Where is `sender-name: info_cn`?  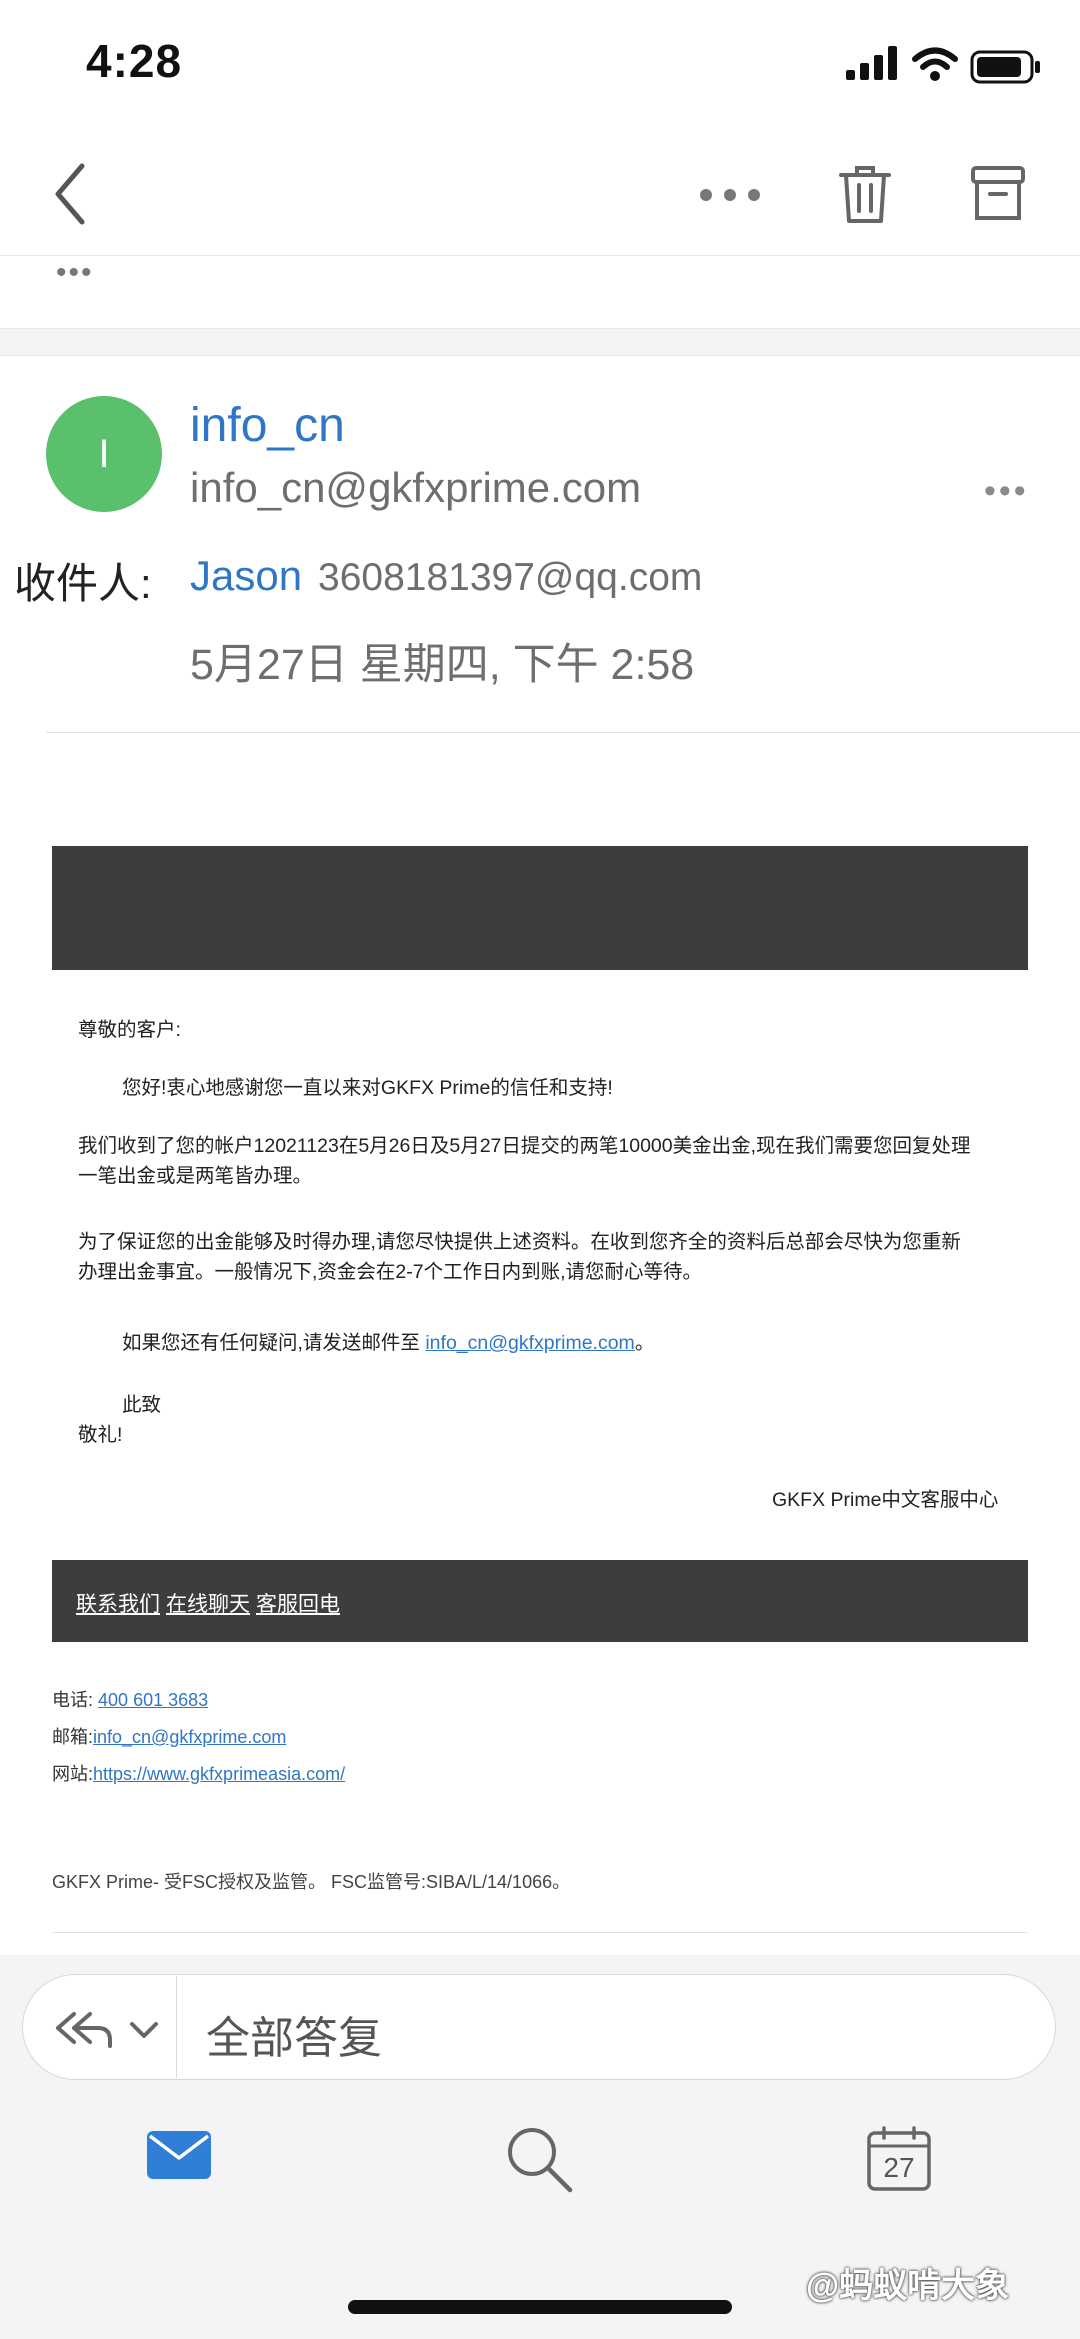 sender-name: info_cn is located at coordinates (267, 425).